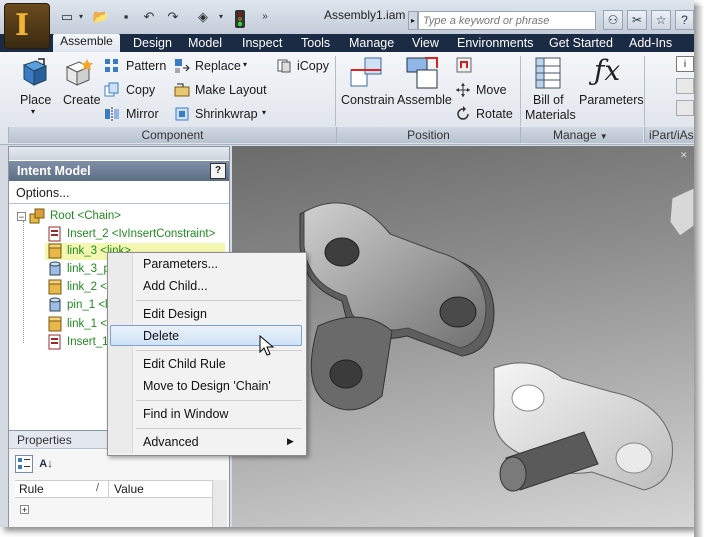  Describe the element at coordinates (371, 43) in the screenshot. I see `tab-manage: Manage` at that location.